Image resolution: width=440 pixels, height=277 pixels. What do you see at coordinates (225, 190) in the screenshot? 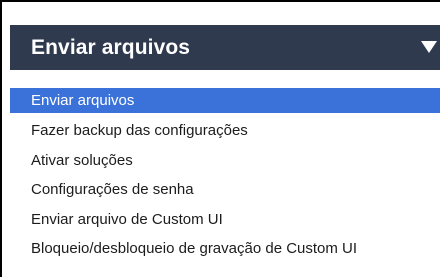
I see `option-configuracoes-senha: Configurações de senha` at bounding box center [225, 190].